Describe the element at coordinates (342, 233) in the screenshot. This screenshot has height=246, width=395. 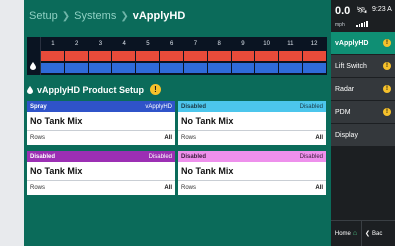
I see `home-label: Home` at that location.